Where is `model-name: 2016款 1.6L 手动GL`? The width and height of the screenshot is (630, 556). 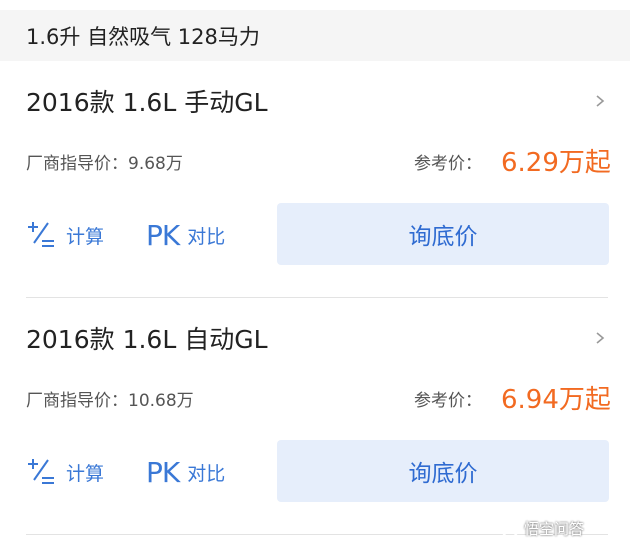
model-name: 2016款 1.6L 手动GL is located at coordinates (147, 101).